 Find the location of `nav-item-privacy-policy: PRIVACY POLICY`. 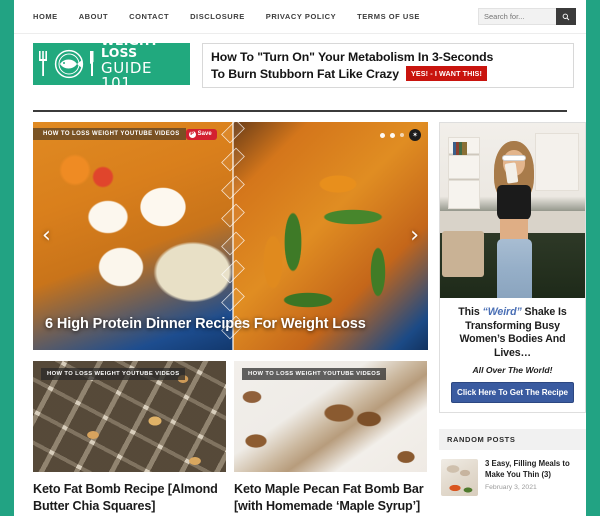

nav-item-privacy-policy: PRIVACY POLICY is located at coordinates (301, 16).